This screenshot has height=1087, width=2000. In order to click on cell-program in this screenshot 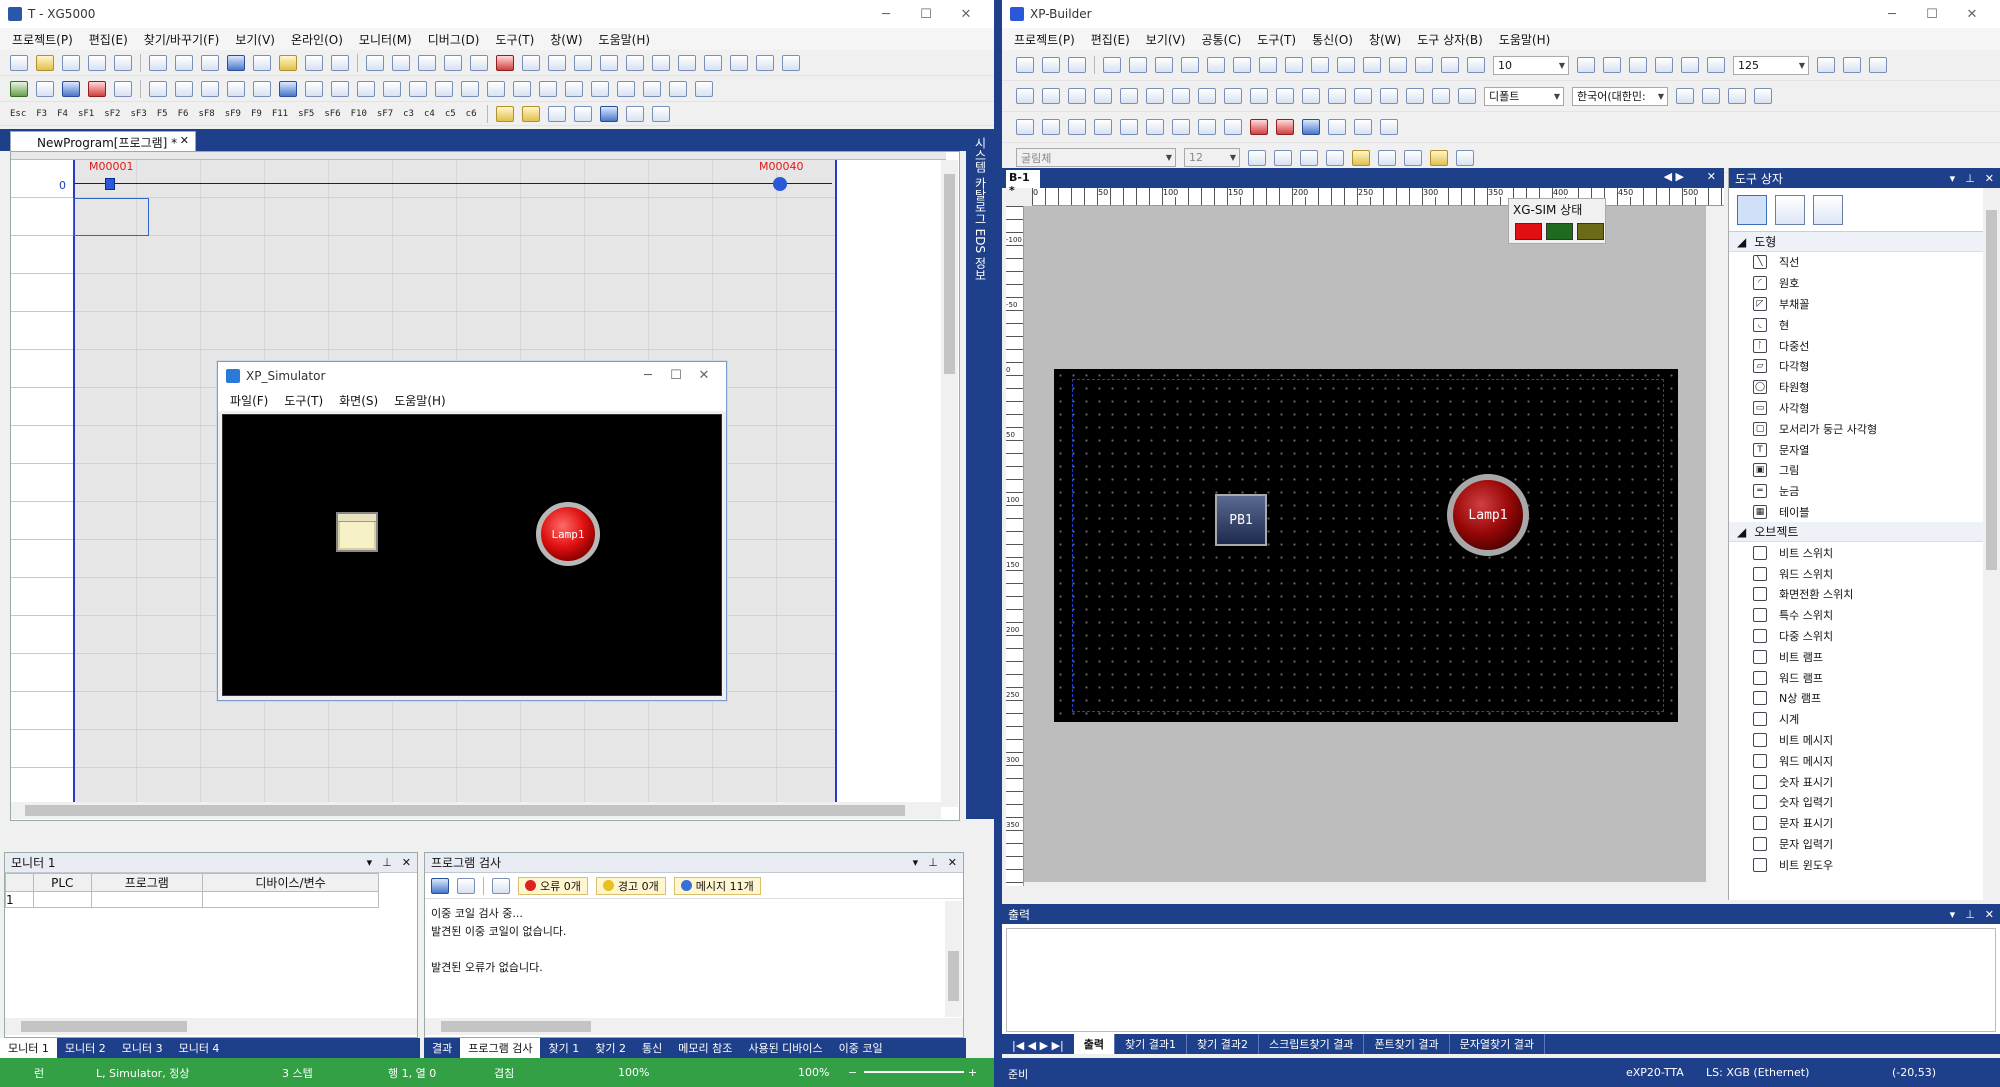, I will do `click(147, 899)`.